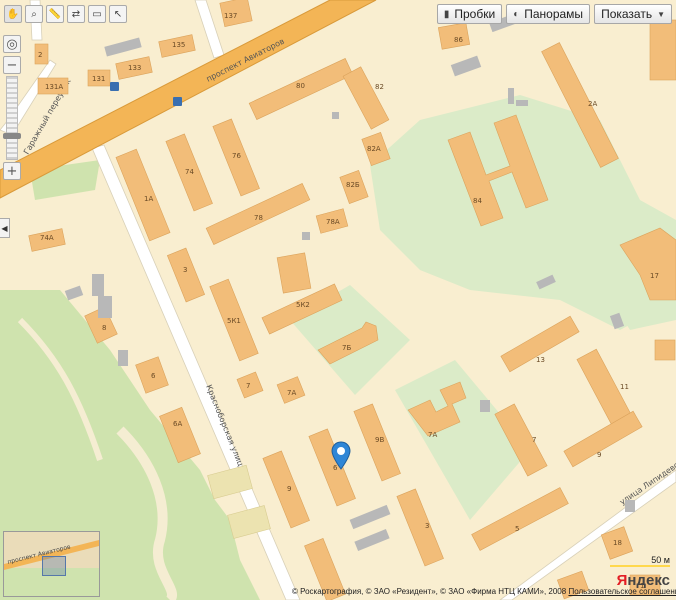 Image resolution: width=676 pixels, height=600 pixels. What do you see at coordinates (300, 86) in the screenshot?
I see `house-number: 80` at bounding box center [300, 86].